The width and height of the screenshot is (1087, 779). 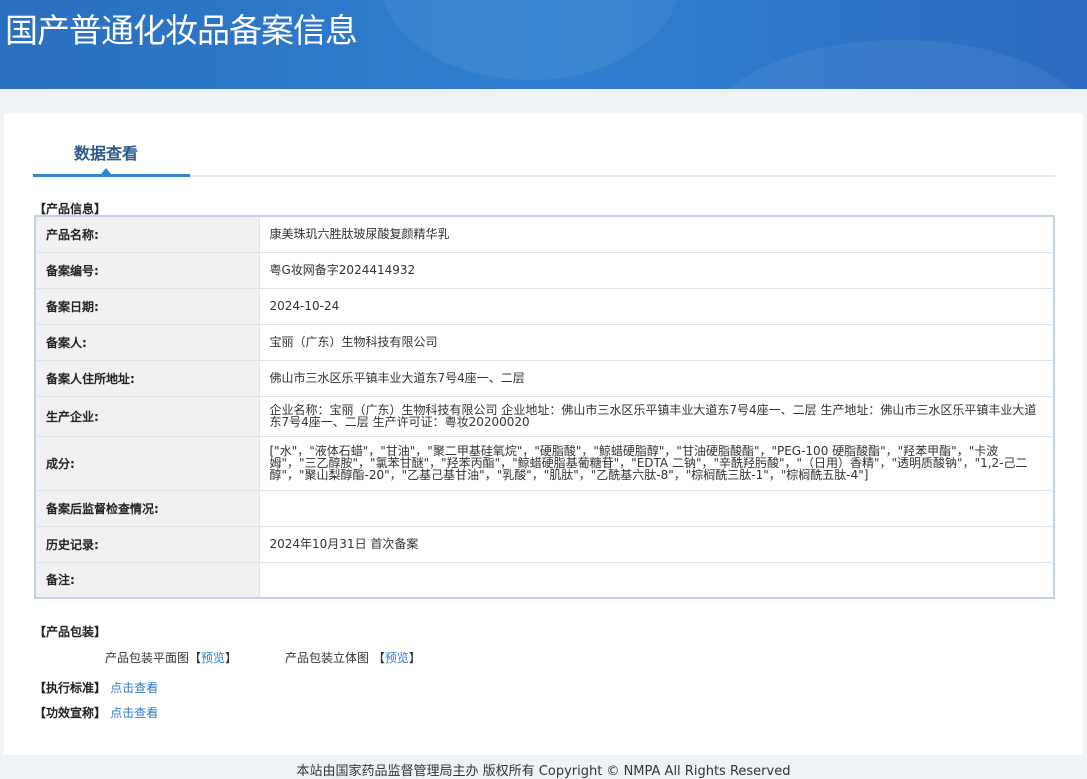 I want to click on table-row: 备案人住所地址: 佛山市三水区乐平镇丰业大道东7号4座一、二层, so click(x=544, y=378).